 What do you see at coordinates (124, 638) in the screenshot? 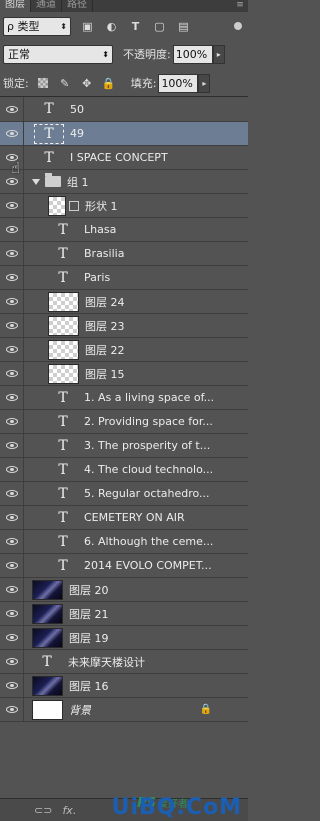
I see `layer-row: 图层 19` at bounding box center [124, 638].